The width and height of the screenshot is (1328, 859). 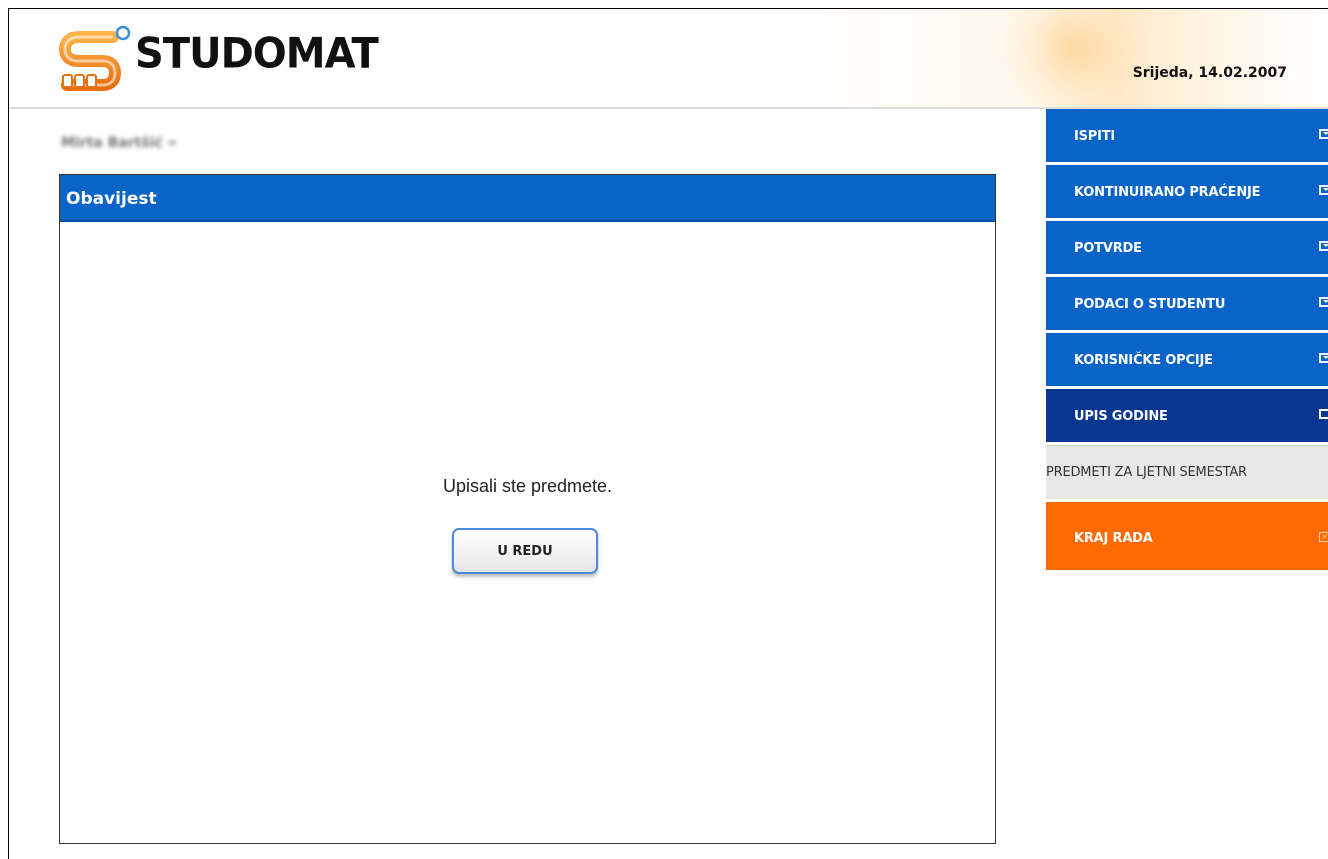 I want to click on submenu-item-label: PREDMETI ZA LJETNI SEMESTAR, so click(x=1146, y=472).